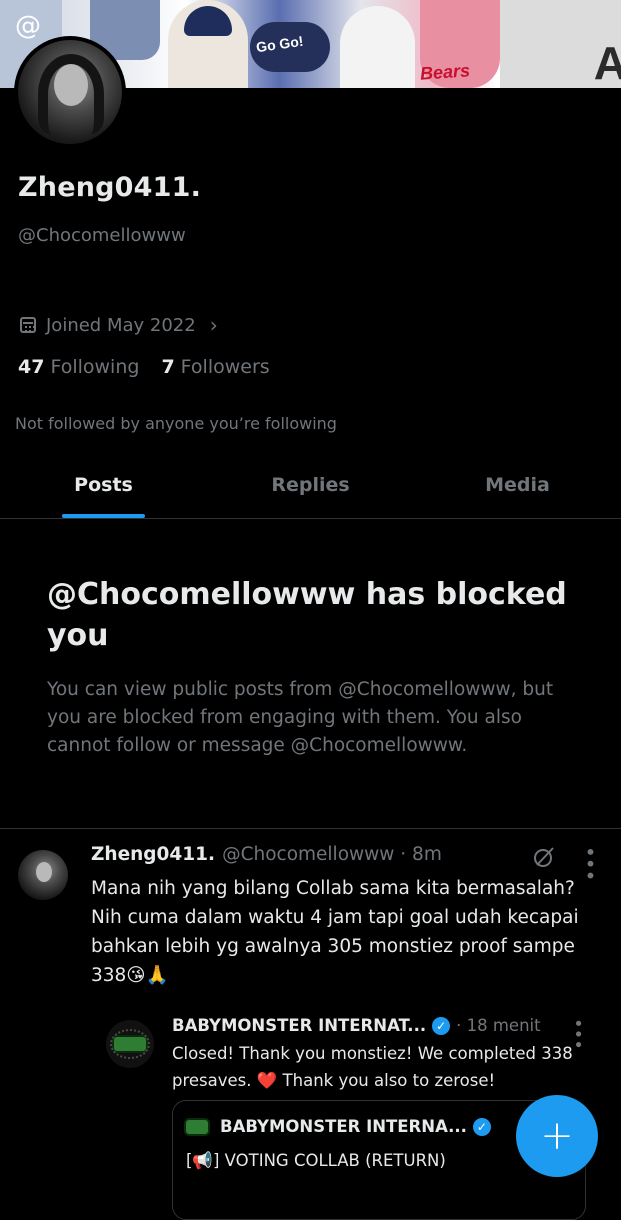 The width and height of the screenshot is (621, 1220). I want to click on plus-icon: +, so click(557, 1136).